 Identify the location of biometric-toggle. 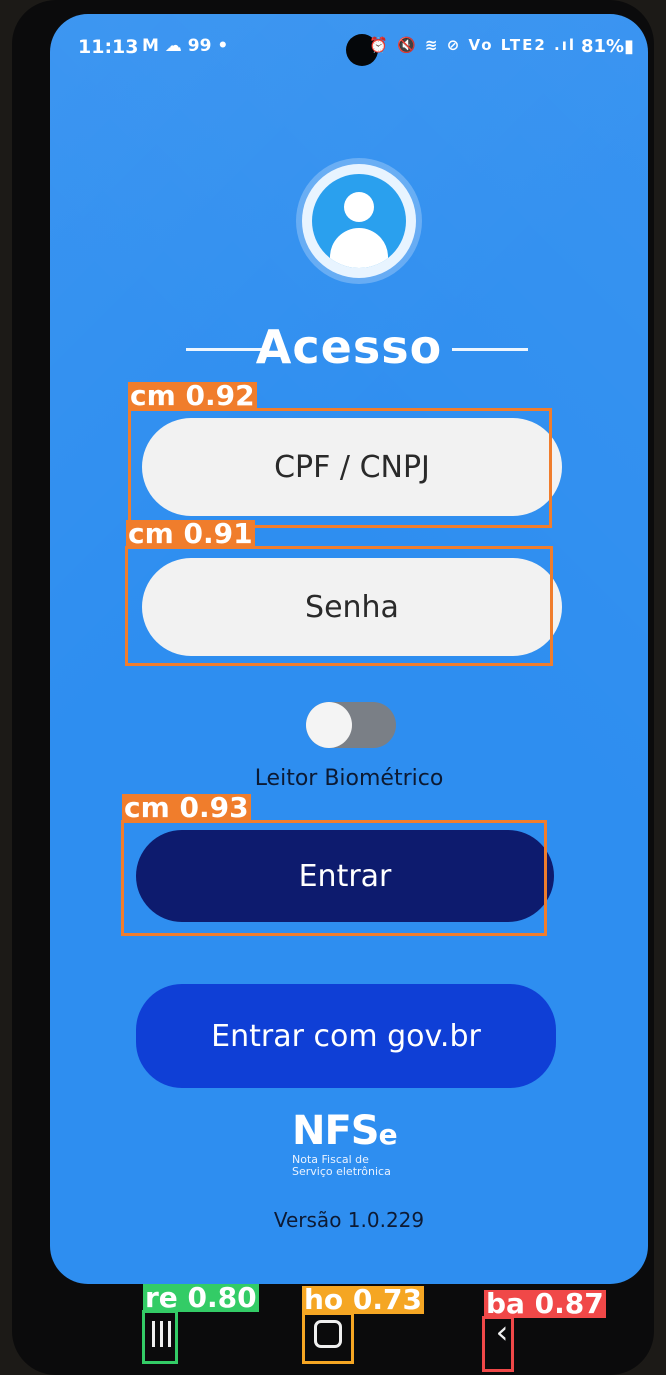
(351, 725).